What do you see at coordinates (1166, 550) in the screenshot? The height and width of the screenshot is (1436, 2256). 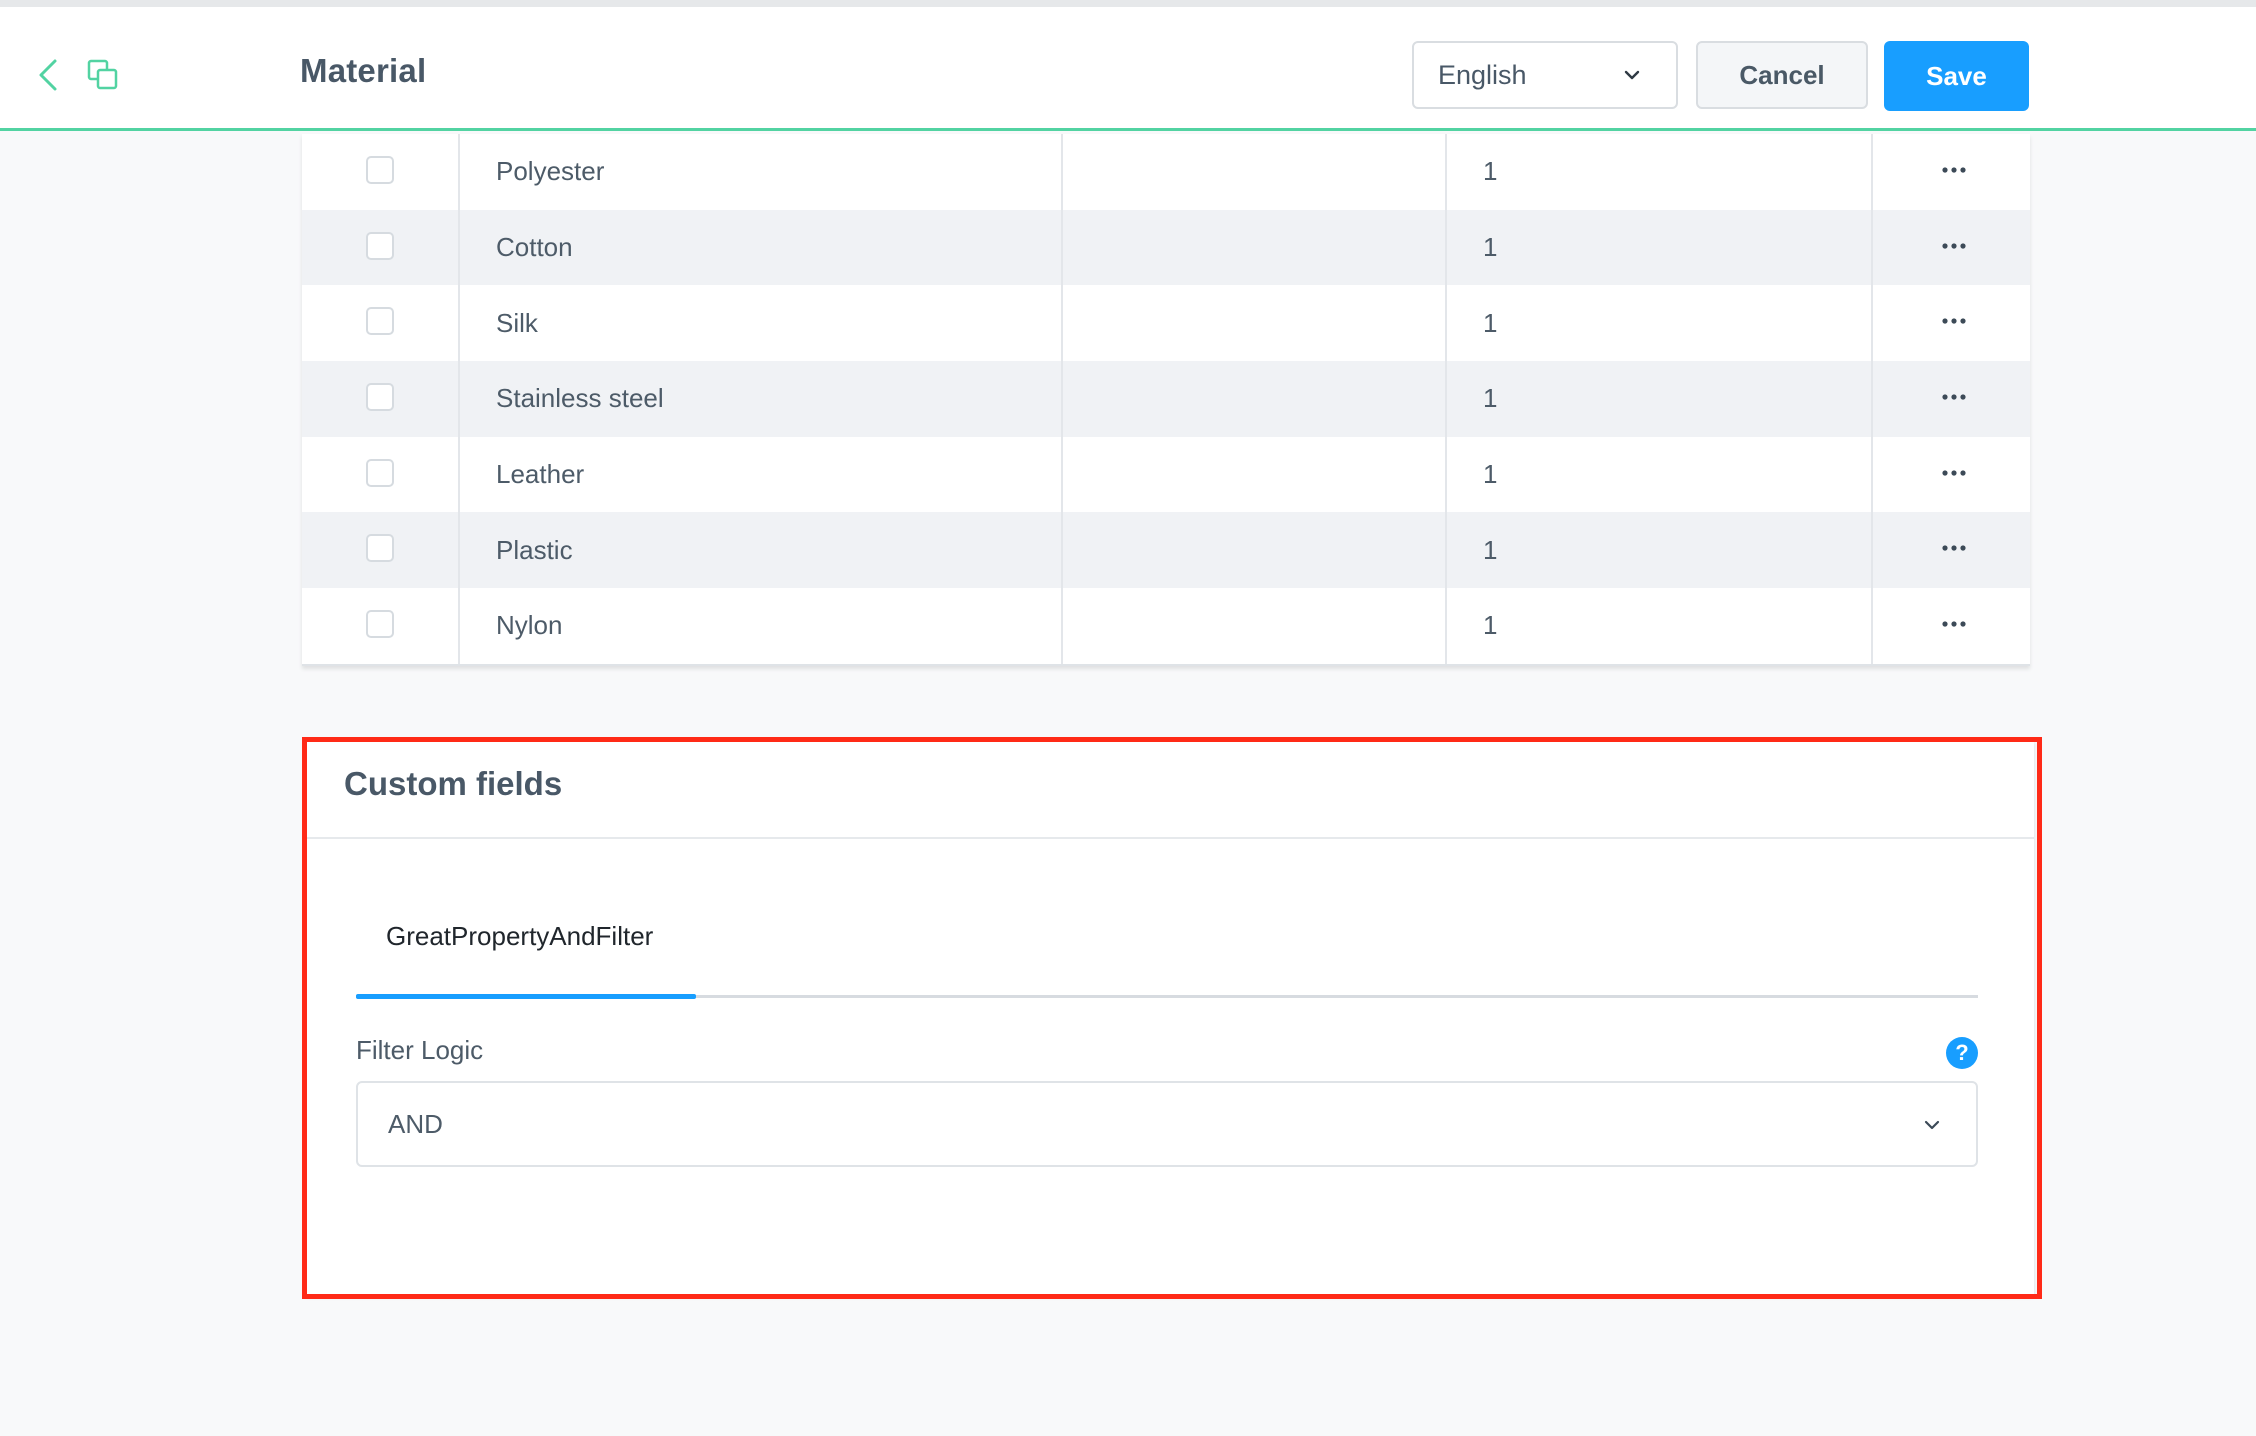 I see `table-row: Plastic 1` at bounding box center [1166, 550].